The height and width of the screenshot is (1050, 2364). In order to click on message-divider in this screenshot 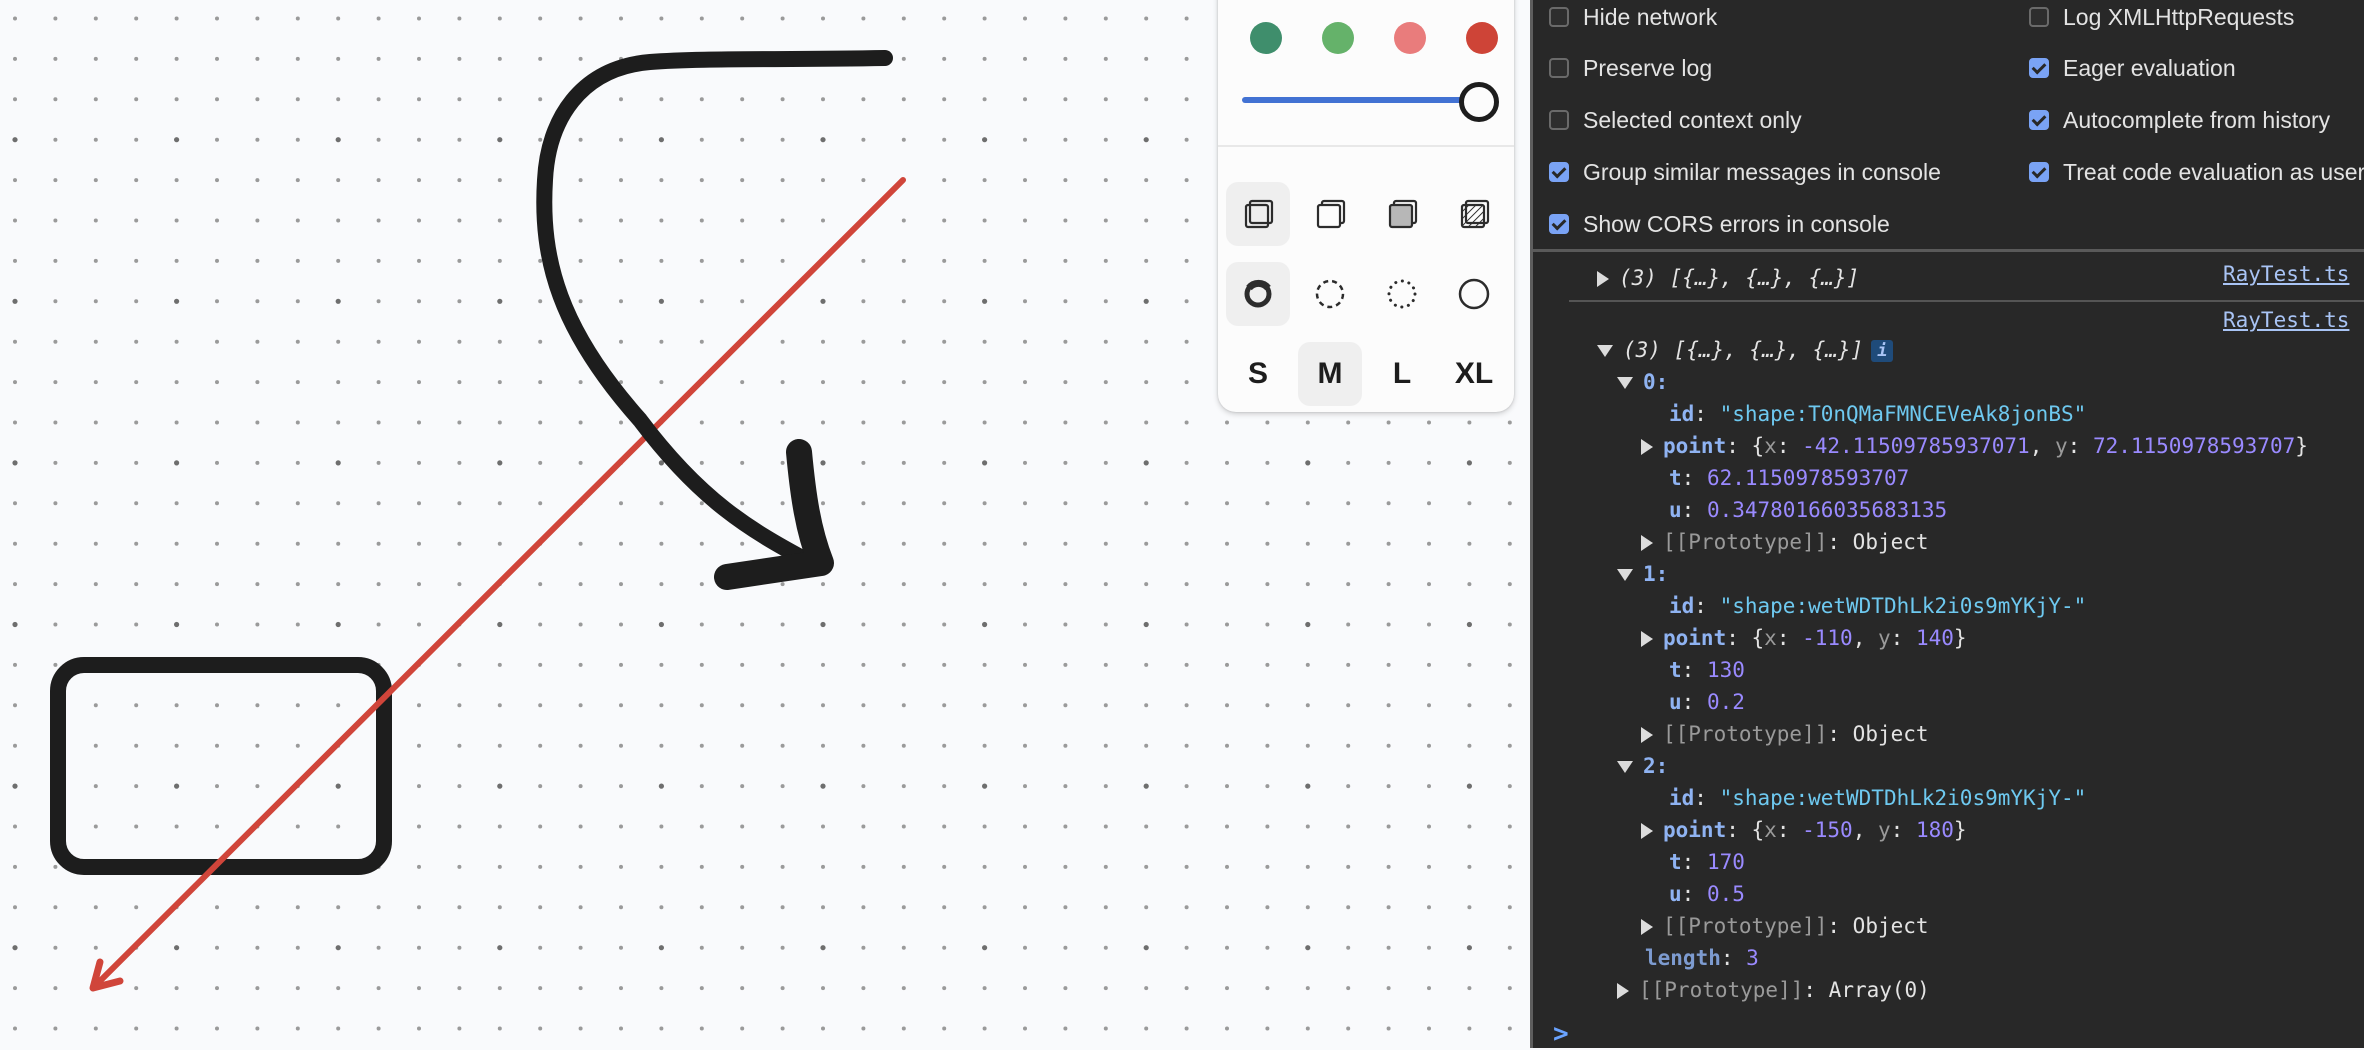, I will do `click(1966, 301)`.